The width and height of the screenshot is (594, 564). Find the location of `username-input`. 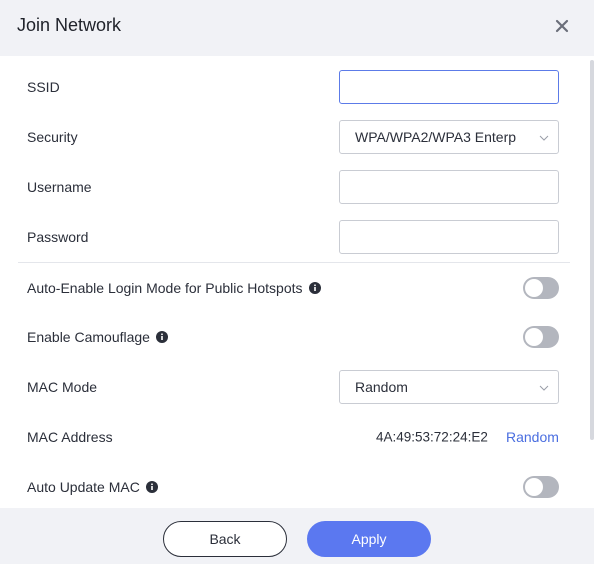

username-input is located at coordinates (449, 187).